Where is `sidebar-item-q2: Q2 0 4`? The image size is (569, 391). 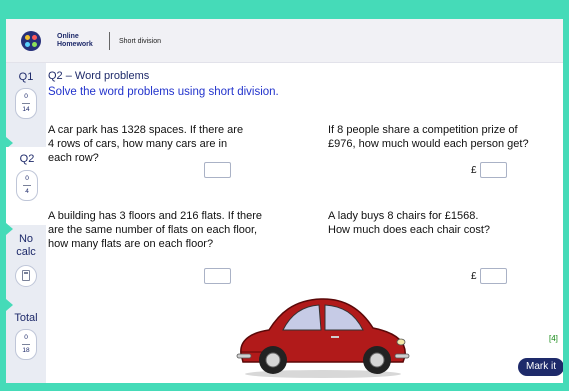 sidebar-item-q2: Q2 0 4 is located at coordinates (27, 186).